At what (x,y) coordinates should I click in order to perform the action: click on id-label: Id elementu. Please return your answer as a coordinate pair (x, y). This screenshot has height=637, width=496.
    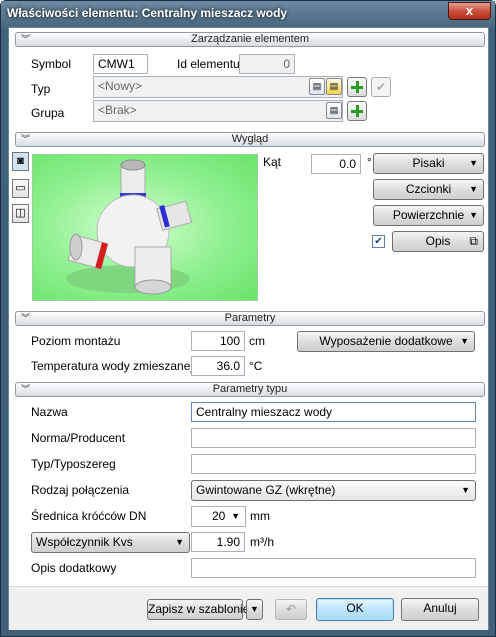
    Looking at the image, I should click on (208, 64).